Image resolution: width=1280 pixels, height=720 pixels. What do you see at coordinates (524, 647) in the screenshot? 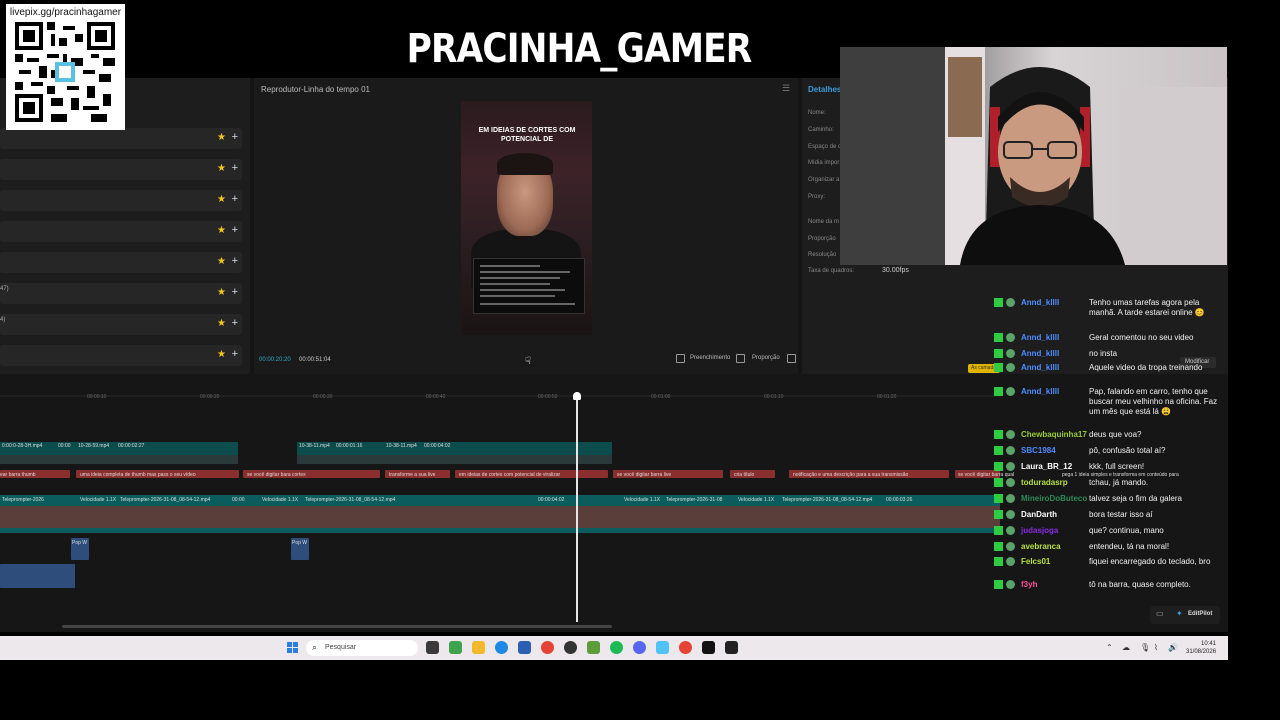
I see `store-icon` at bounding box center [524, 647].